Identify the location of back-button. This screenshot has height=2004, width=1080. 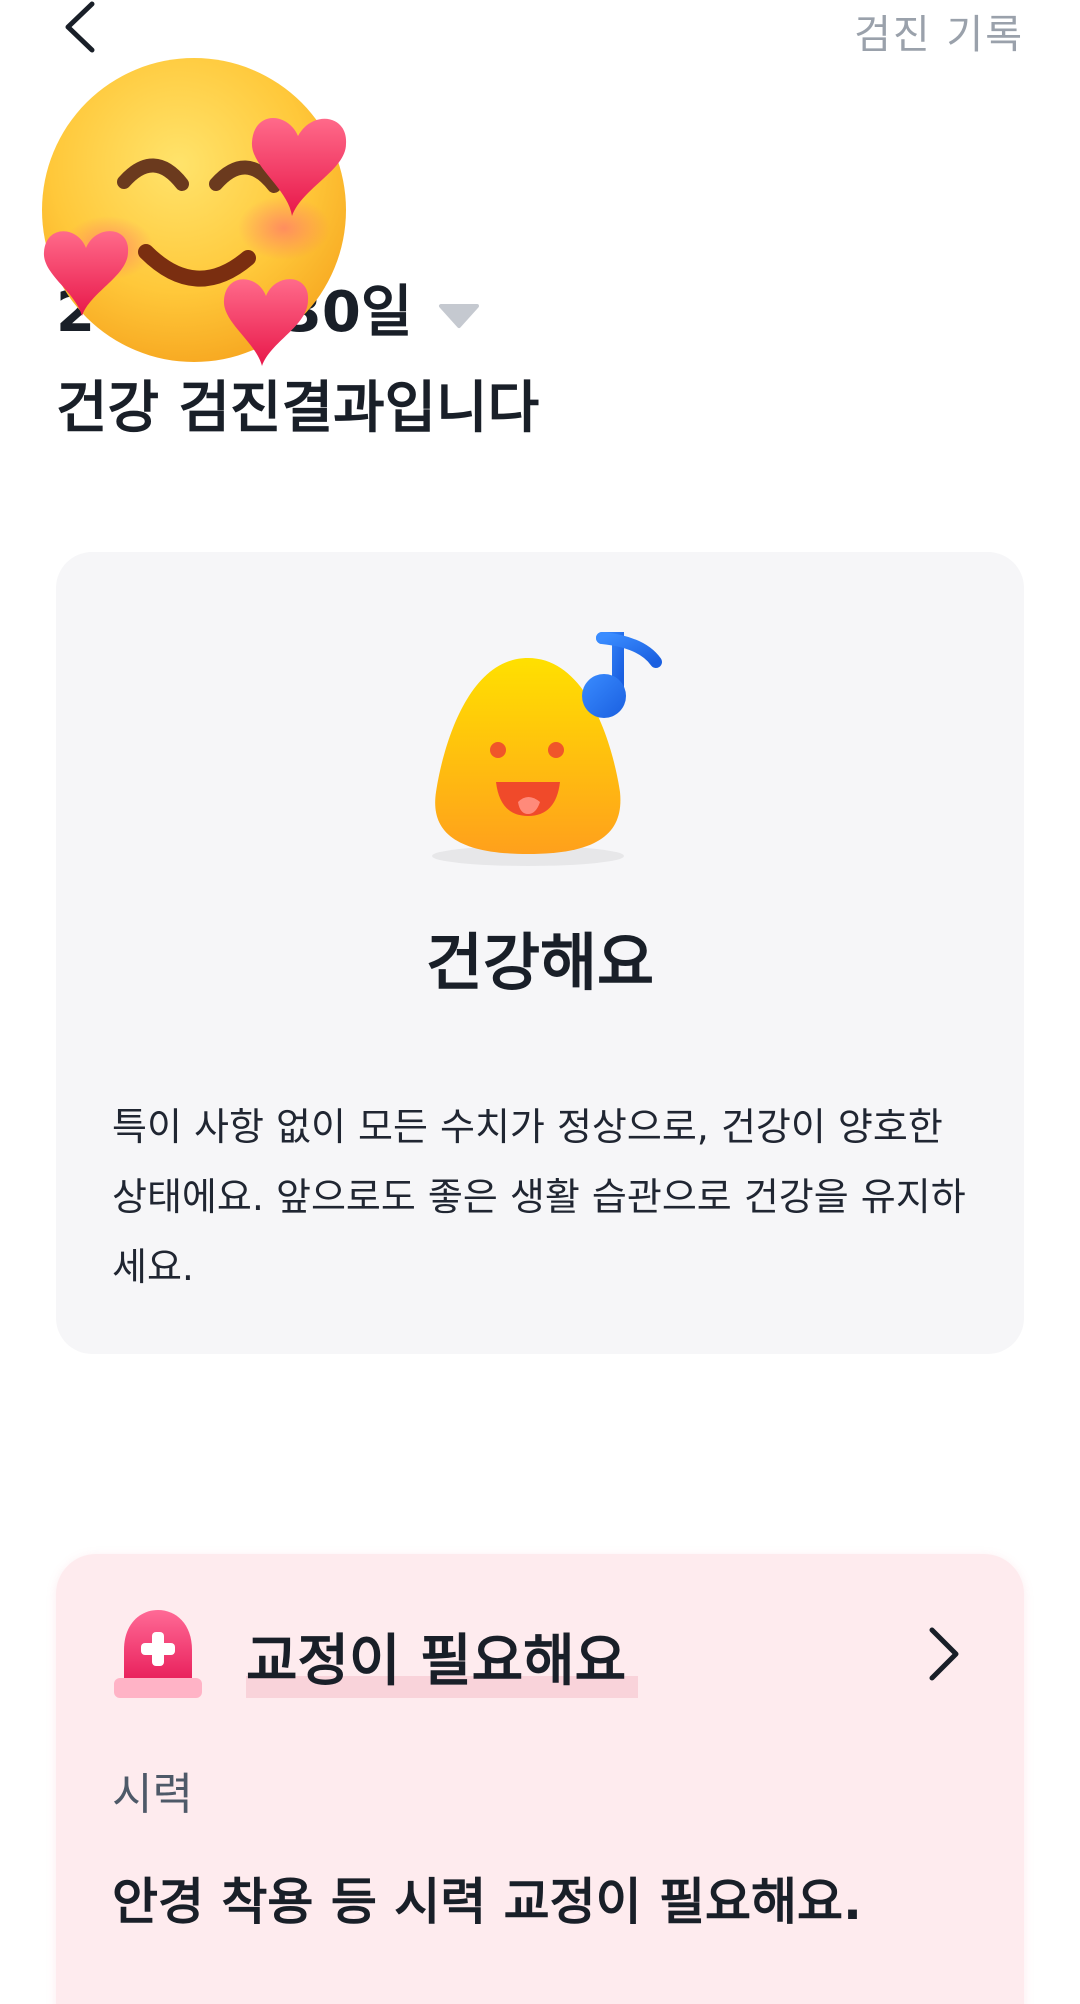
(82, 30).